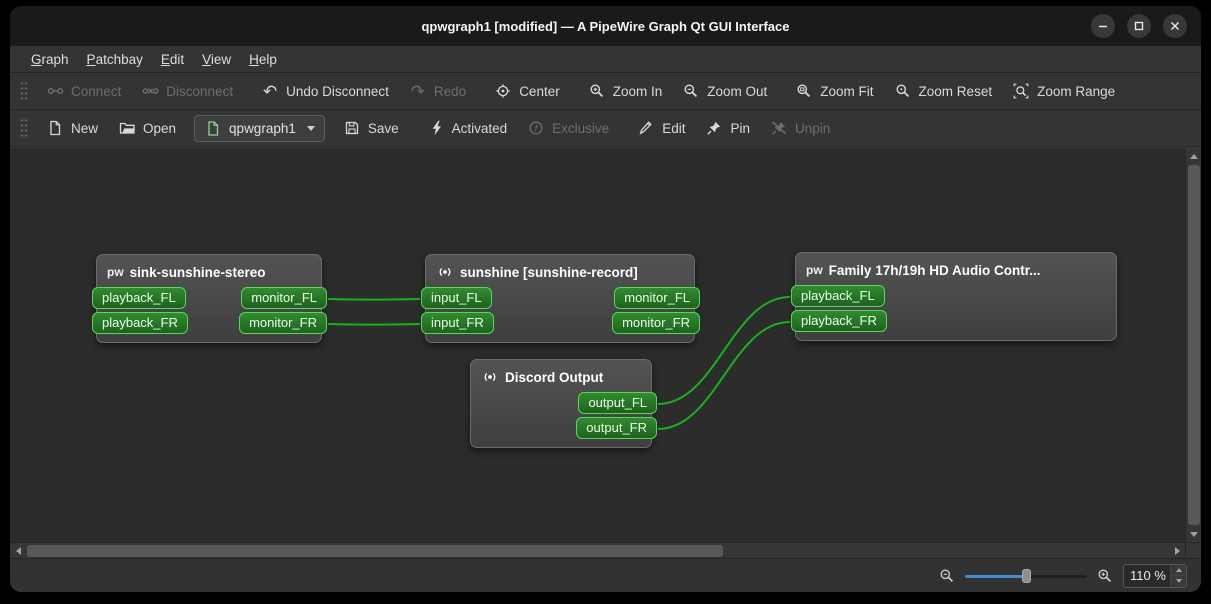  What do you see at coordinates (617, 403) in the screenshot?
I see `port: output_FL` at bounding box center [617, 403].